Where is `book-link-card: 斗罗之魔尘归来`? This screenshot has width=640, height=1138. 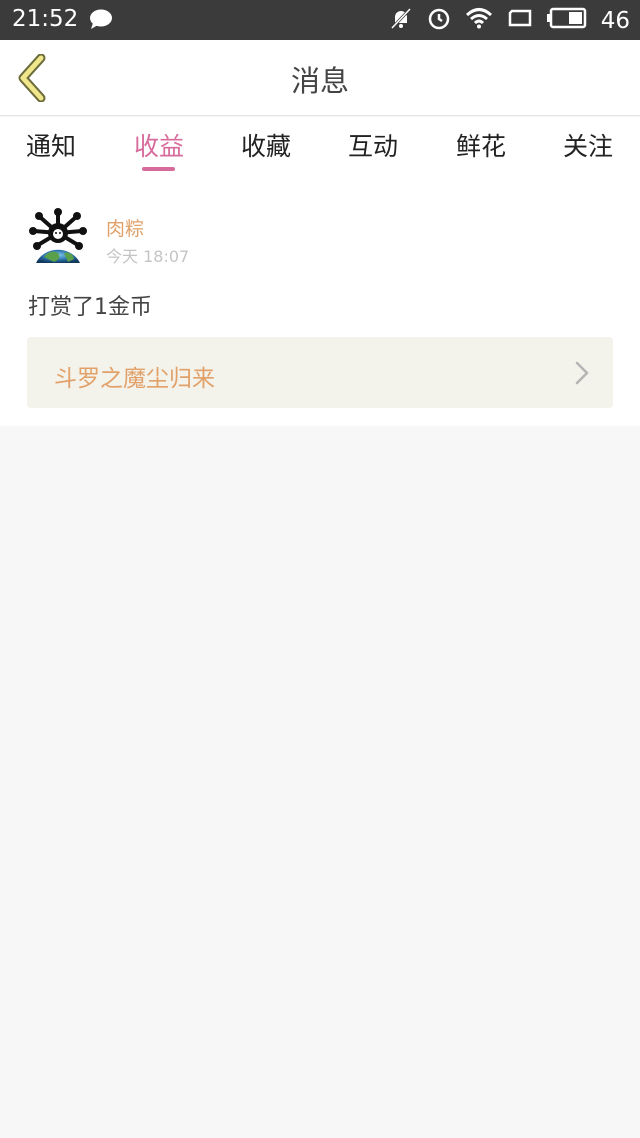 book-link-card: 斗罗之魔尘归来 is located at coordinates (320, 372).